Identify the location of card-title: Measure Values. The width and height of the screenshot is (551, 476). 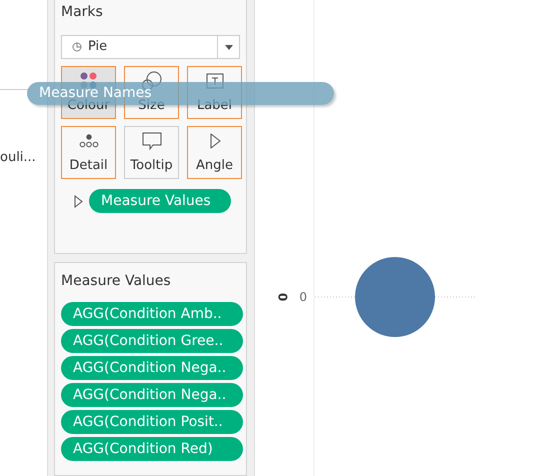
(116, 281).